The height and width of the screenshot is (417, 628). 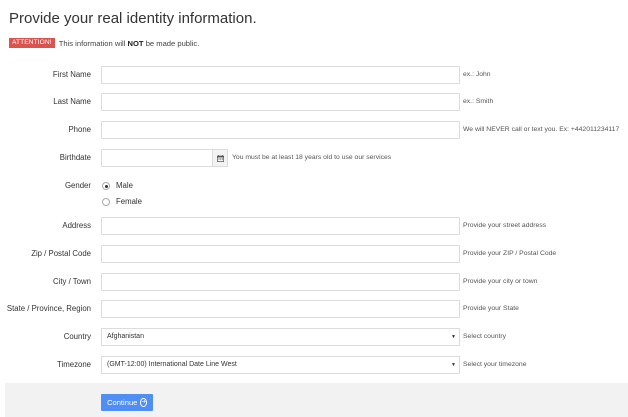 I want to click on first-name-label: First Name, so click(x=71, y=74).